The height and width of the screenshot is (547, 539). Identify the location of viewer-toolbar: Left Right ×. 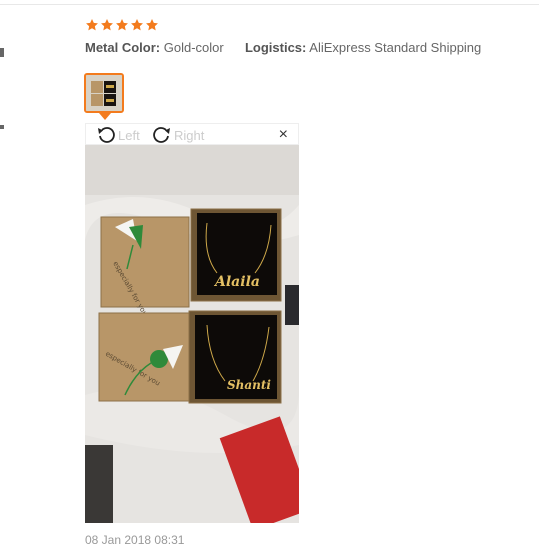
(192, 134).